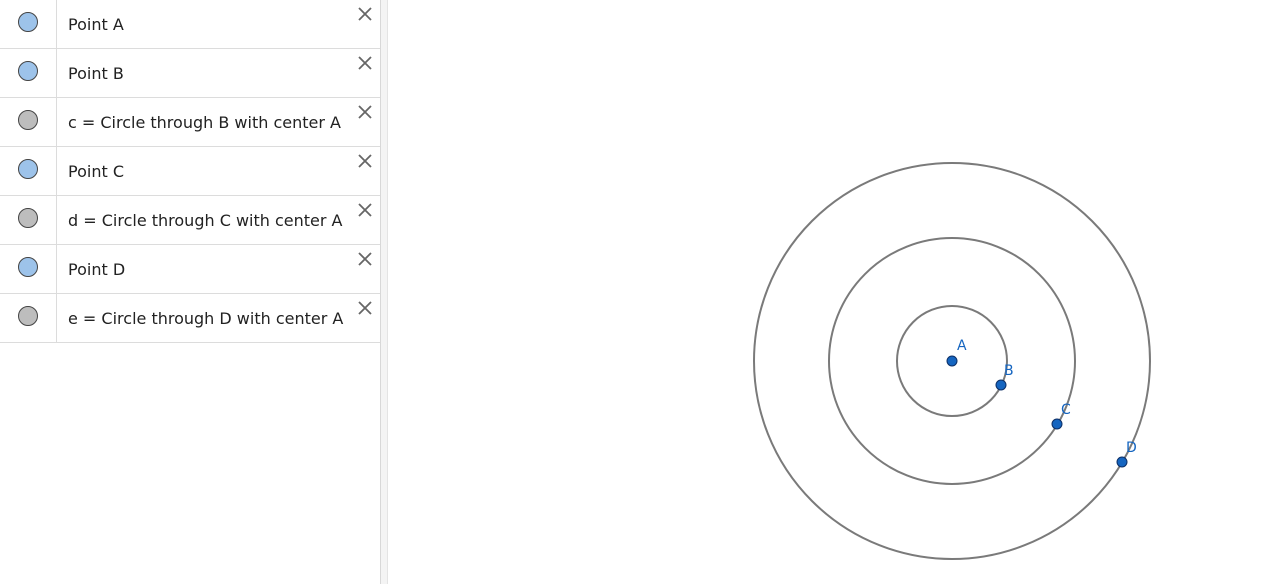 The height and width of the screenshot is (584, 1280). What do you see at coordinates (190, 24) in the screenshot?
I see `algebra-item-point-a: Point A` at bounding box center [190, 24].